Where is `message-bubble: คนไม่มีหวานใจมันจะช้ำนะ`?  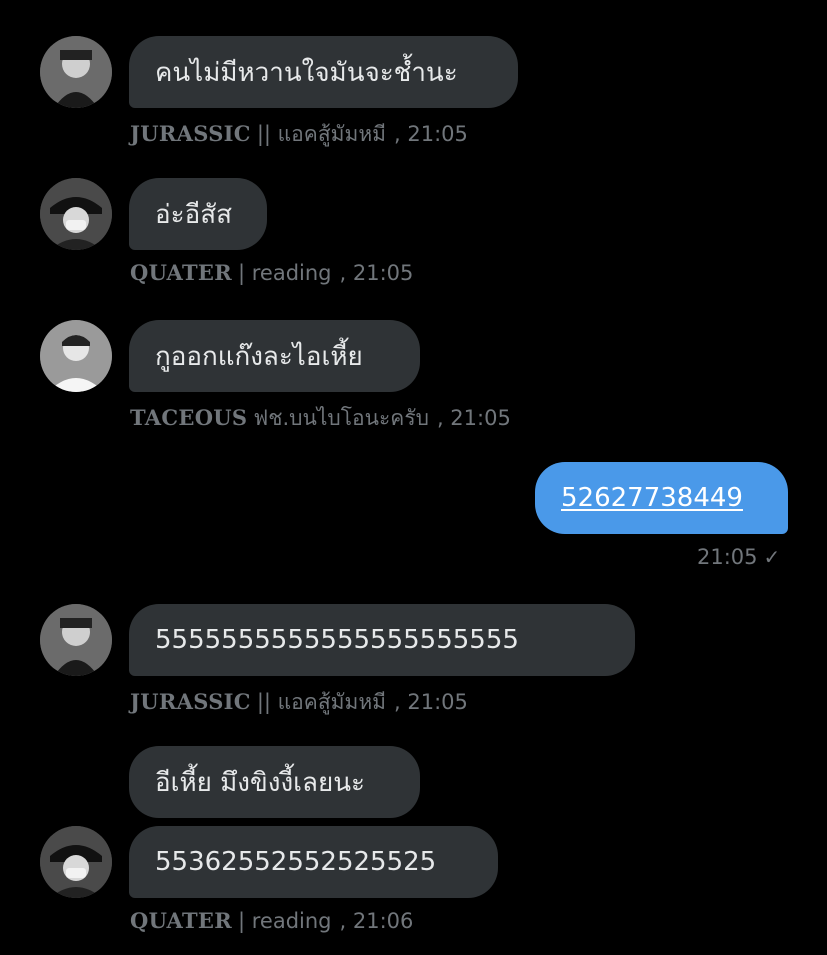
message-bubble: คนไม่มีหวานใจมันจะช้ำนะ is located at coordinates (323, 72).